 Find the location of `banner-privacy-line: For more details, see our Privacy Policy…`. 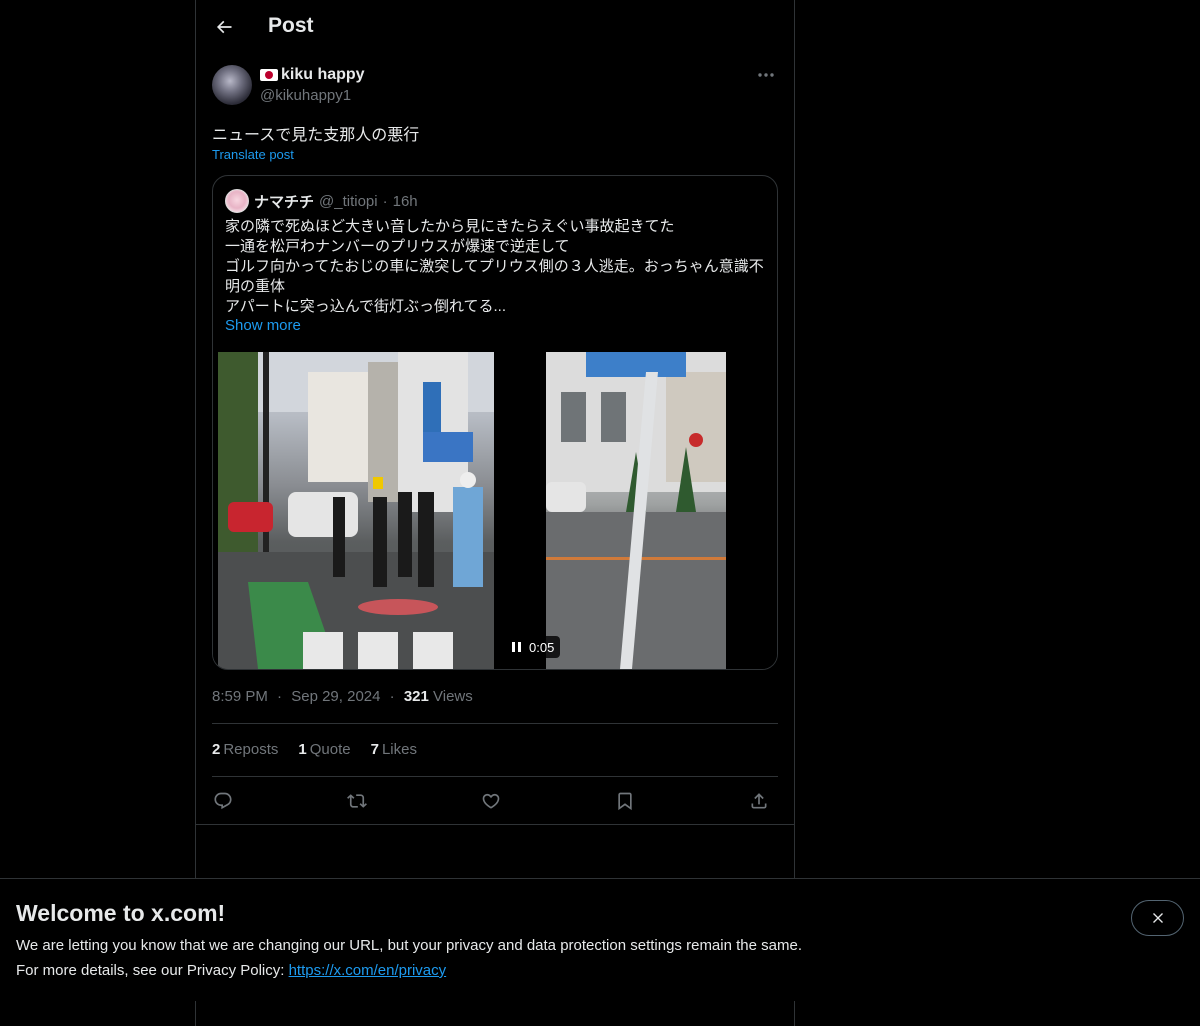

banner-privacy-line: For more details, see our Privacy Policy… is located at coordinates (231, 970).